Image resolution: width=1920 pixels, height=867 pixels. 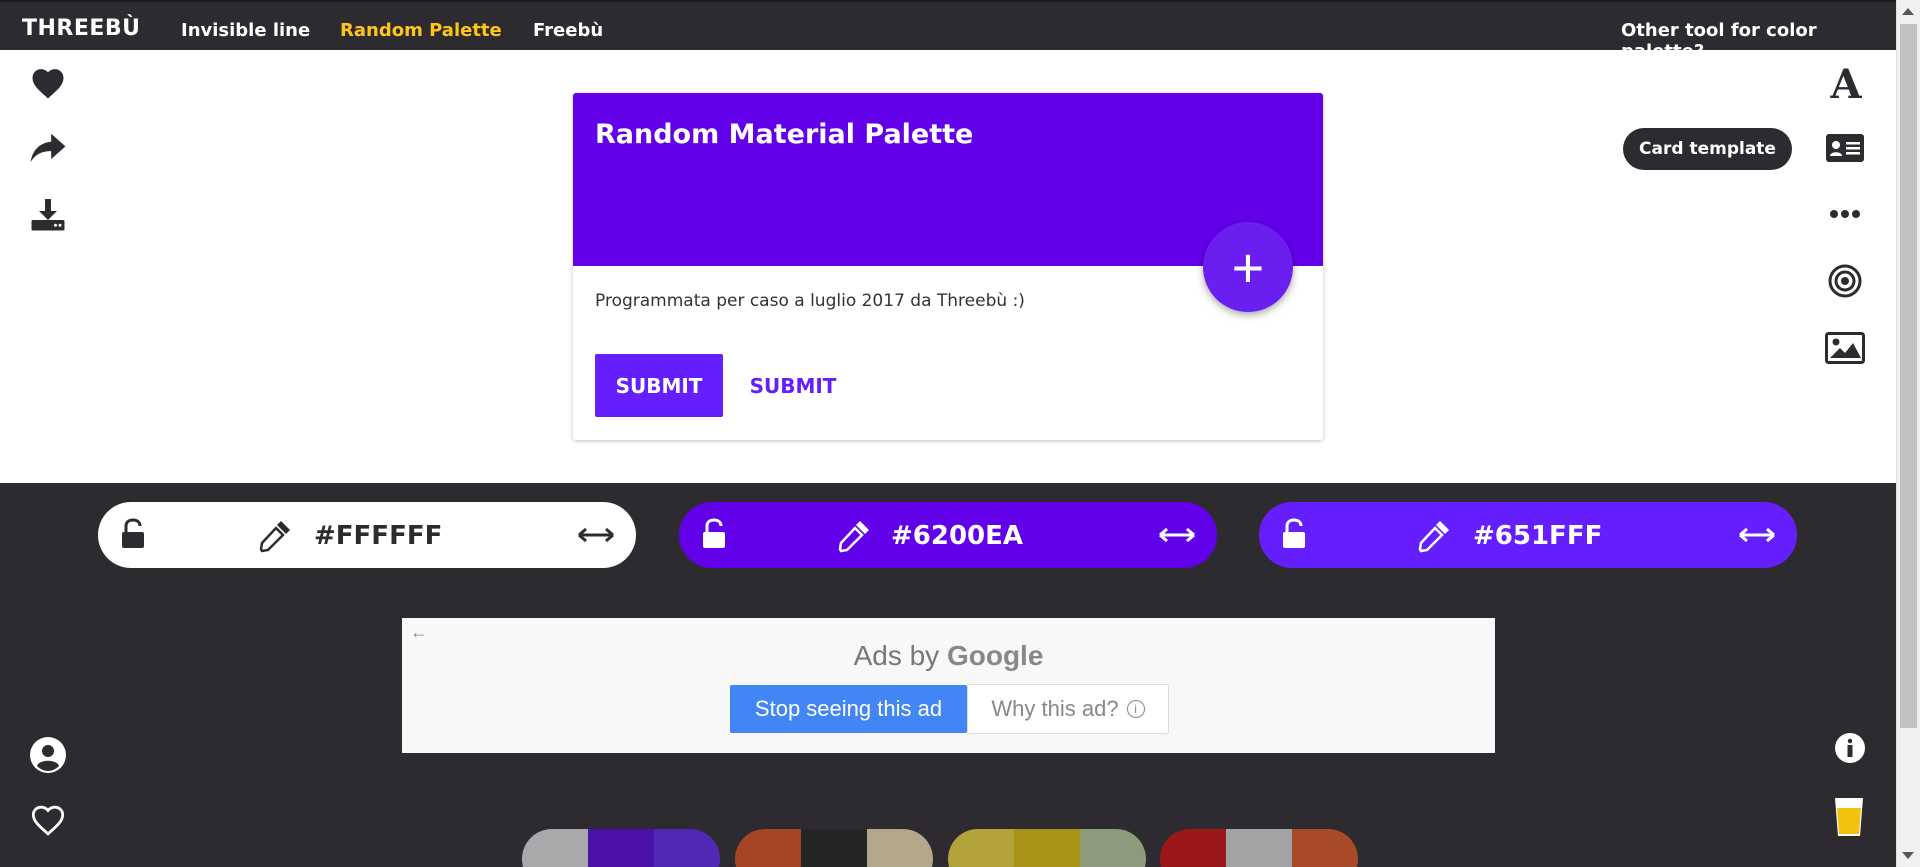 What do you see at coordinates (1846, 84) in the screenshot?
I see `font-icon: A` at bounding box center [1846, 84].